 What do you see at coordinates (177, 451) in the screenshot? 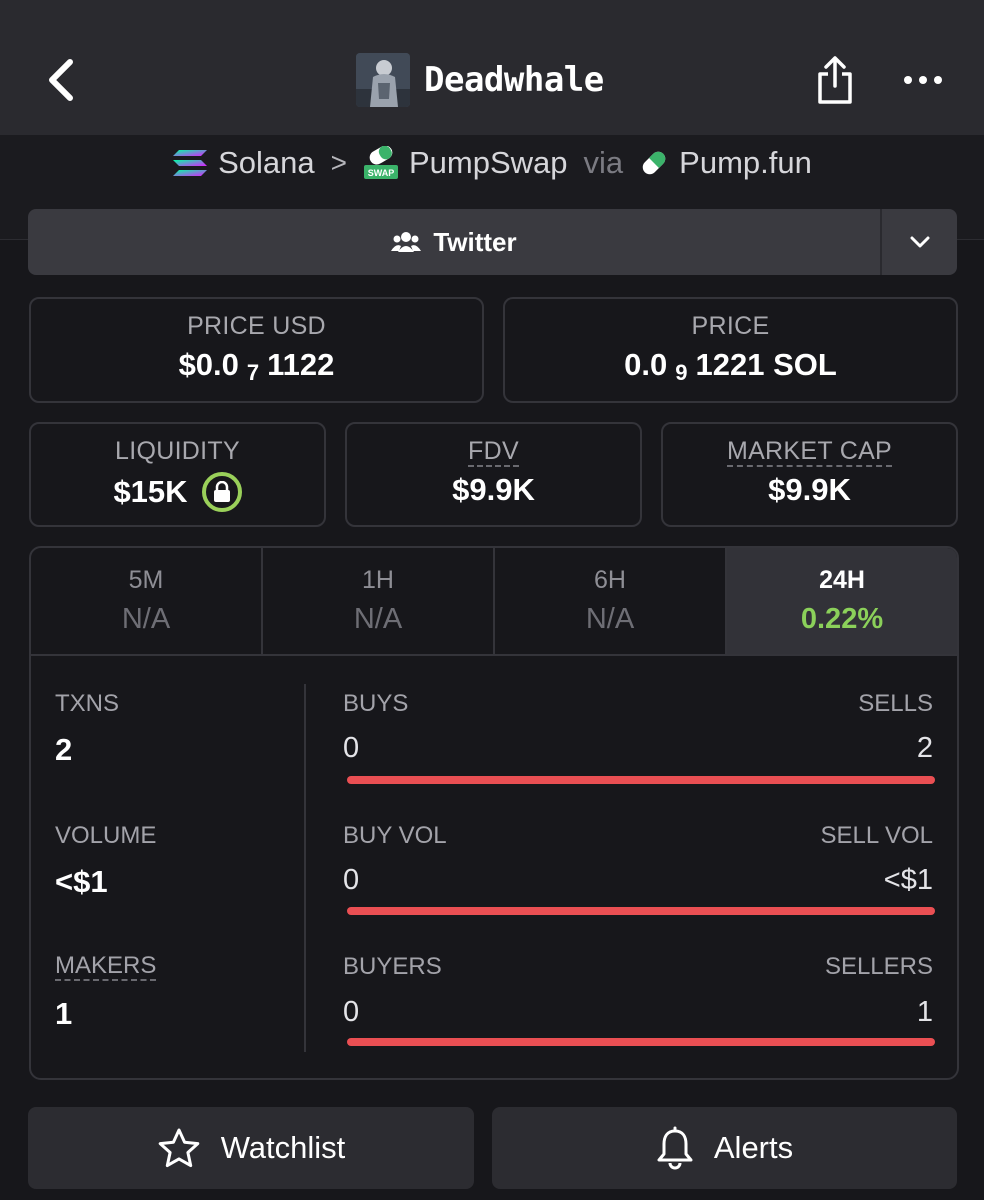
I see `liquidity-label: LIQUIDITY` at bounding box center [177, 451].